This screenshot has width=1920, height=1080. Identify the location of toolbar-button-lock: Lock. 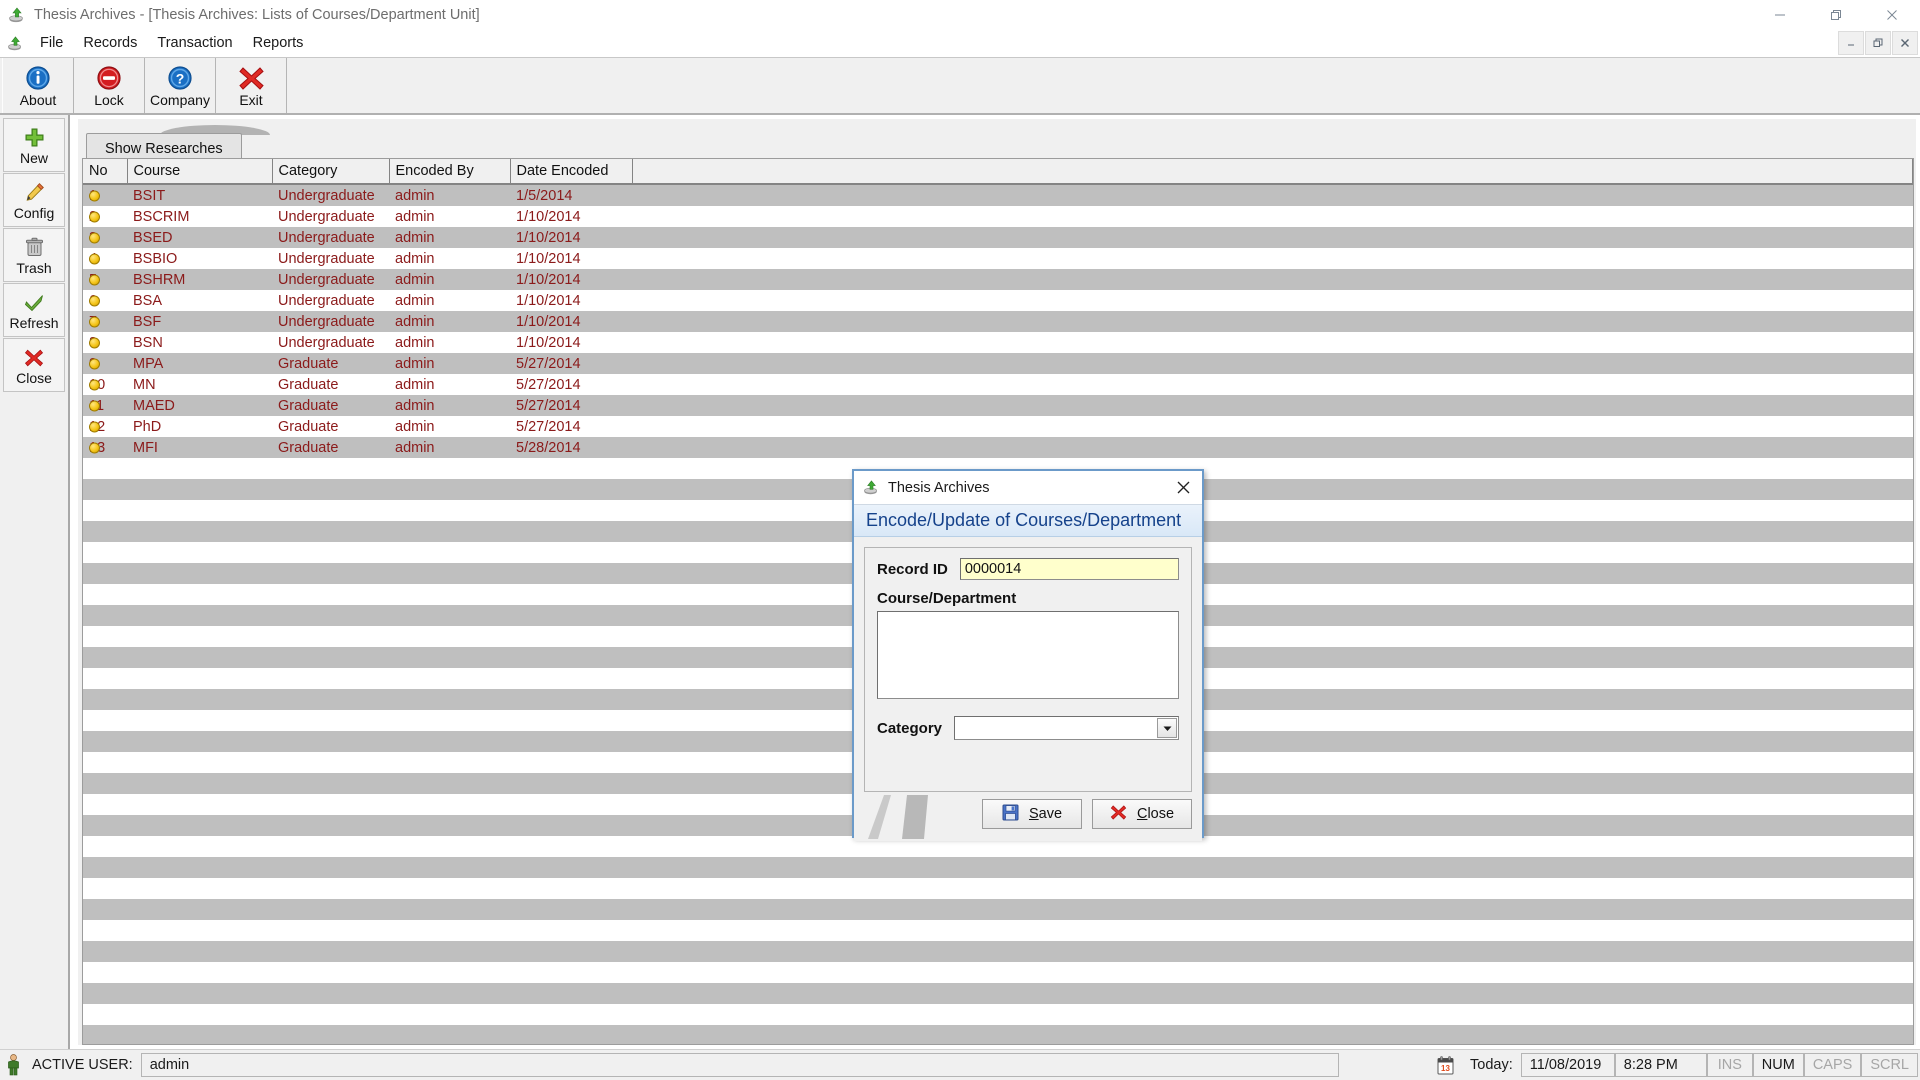
(109, 85).